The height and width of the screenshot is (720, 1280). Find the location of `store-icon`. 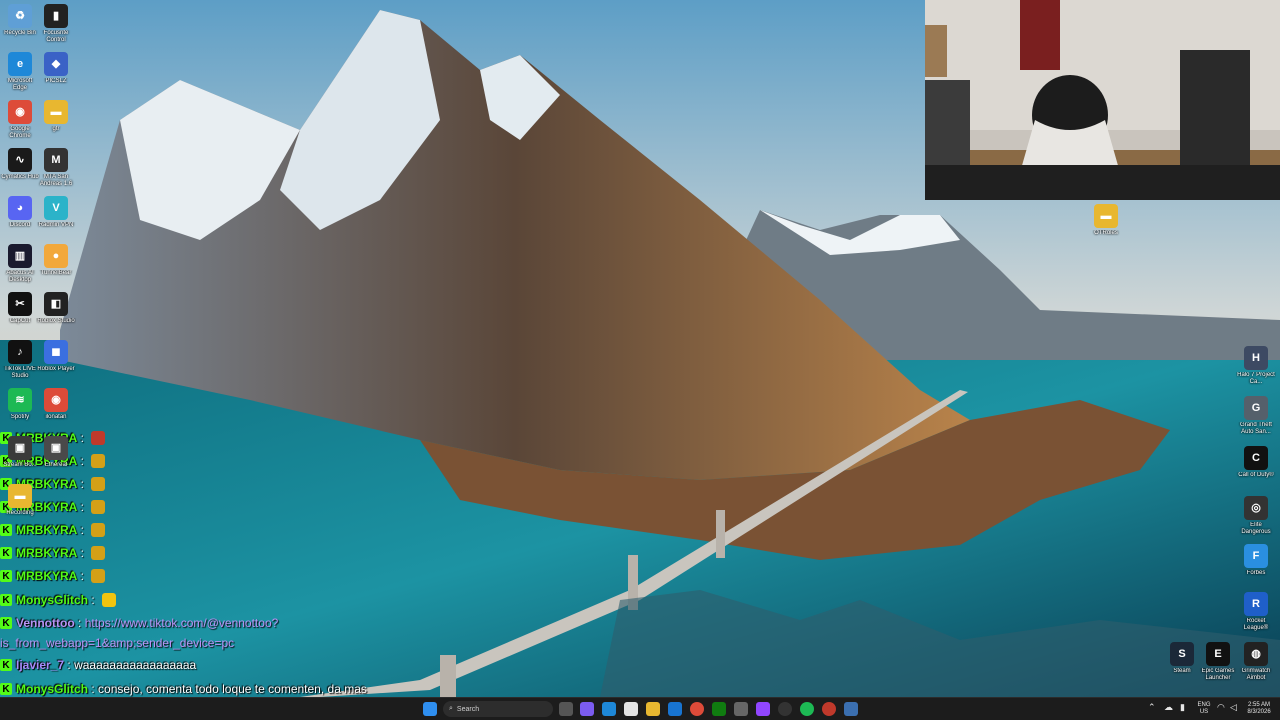

store-icon is located at coordinates (631, 709).